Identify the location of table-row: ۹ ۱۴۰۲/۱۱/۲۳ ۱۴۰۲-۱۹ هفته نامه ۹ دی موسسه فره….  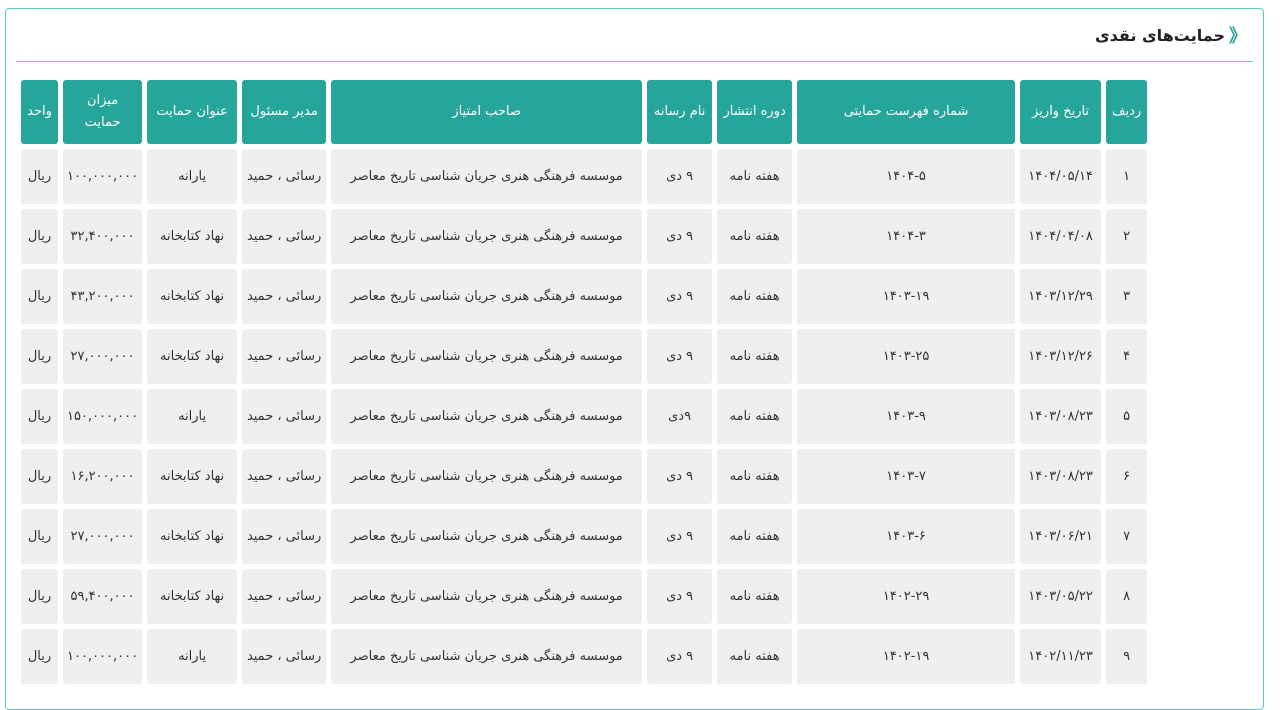
(584, 656).